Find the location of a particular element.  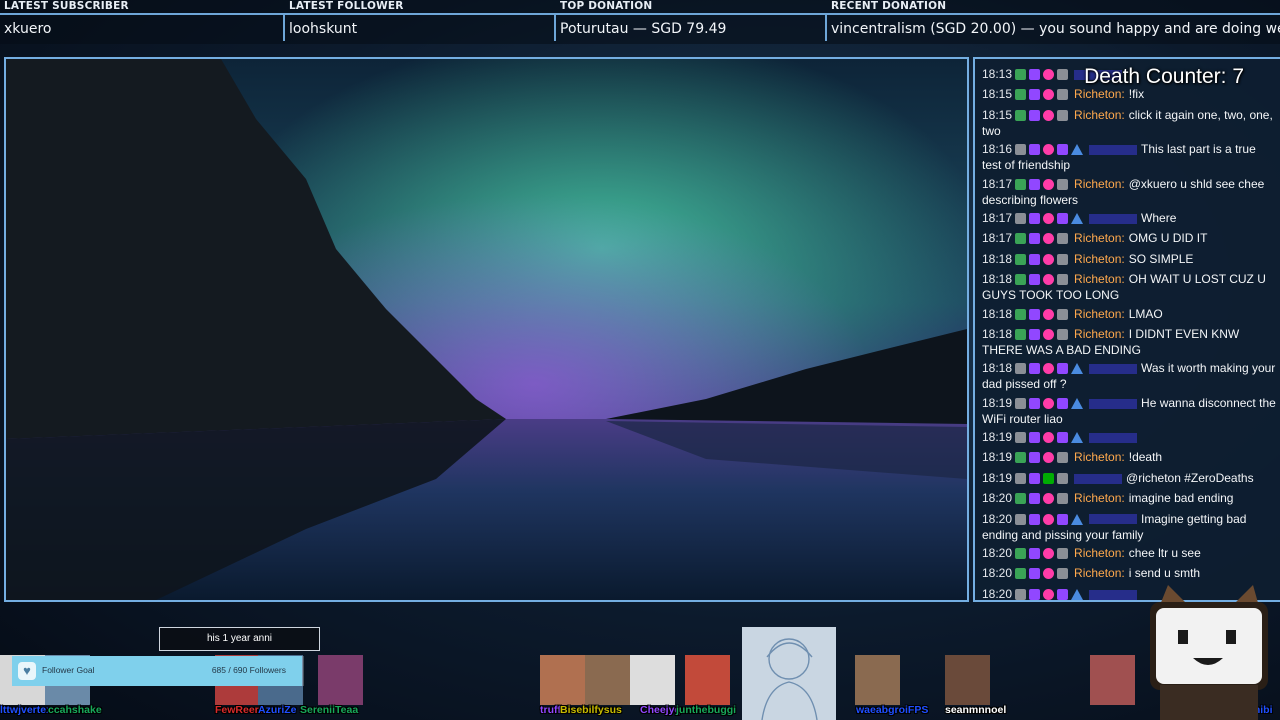

top-donation-value: Poturutau — SGD 79.49 is located at coordinates (643, 29).